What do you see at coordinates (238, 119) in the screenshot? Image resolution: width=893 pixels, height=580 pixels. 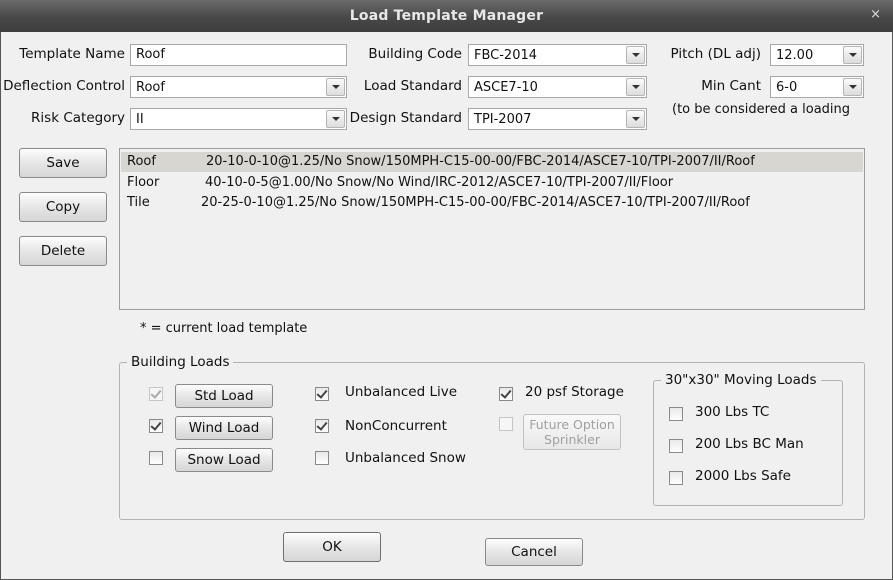 I see `risk-category-select: II` at bounding box center [238, 119].